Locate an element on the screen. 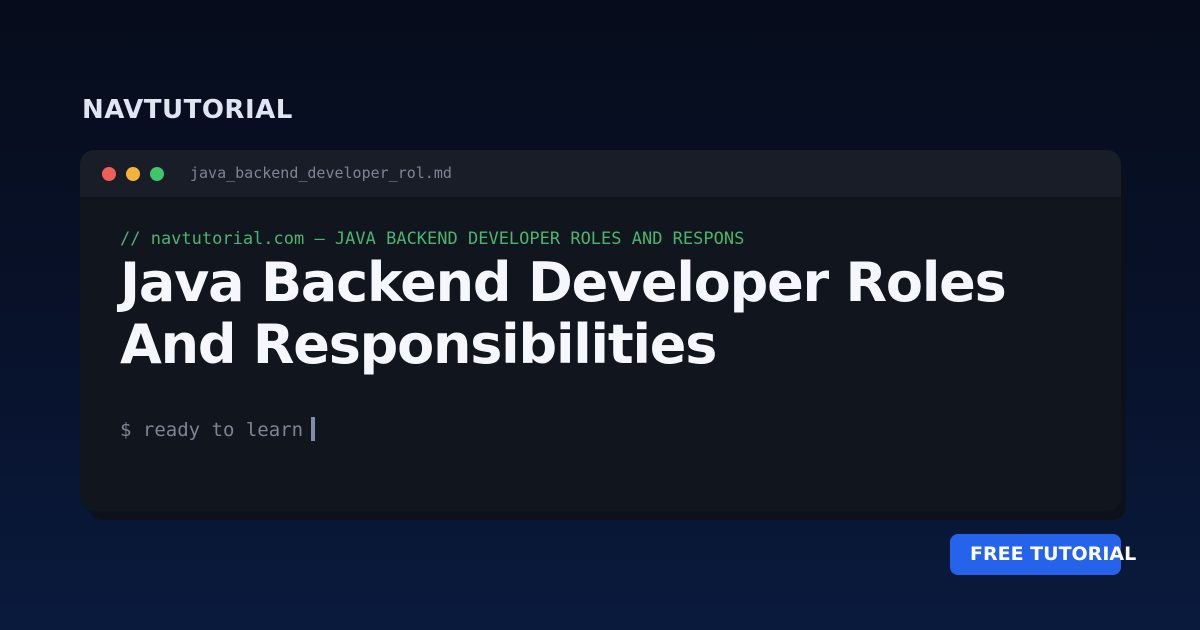  minimize-dot-icon is located at coordinates (133, 174).